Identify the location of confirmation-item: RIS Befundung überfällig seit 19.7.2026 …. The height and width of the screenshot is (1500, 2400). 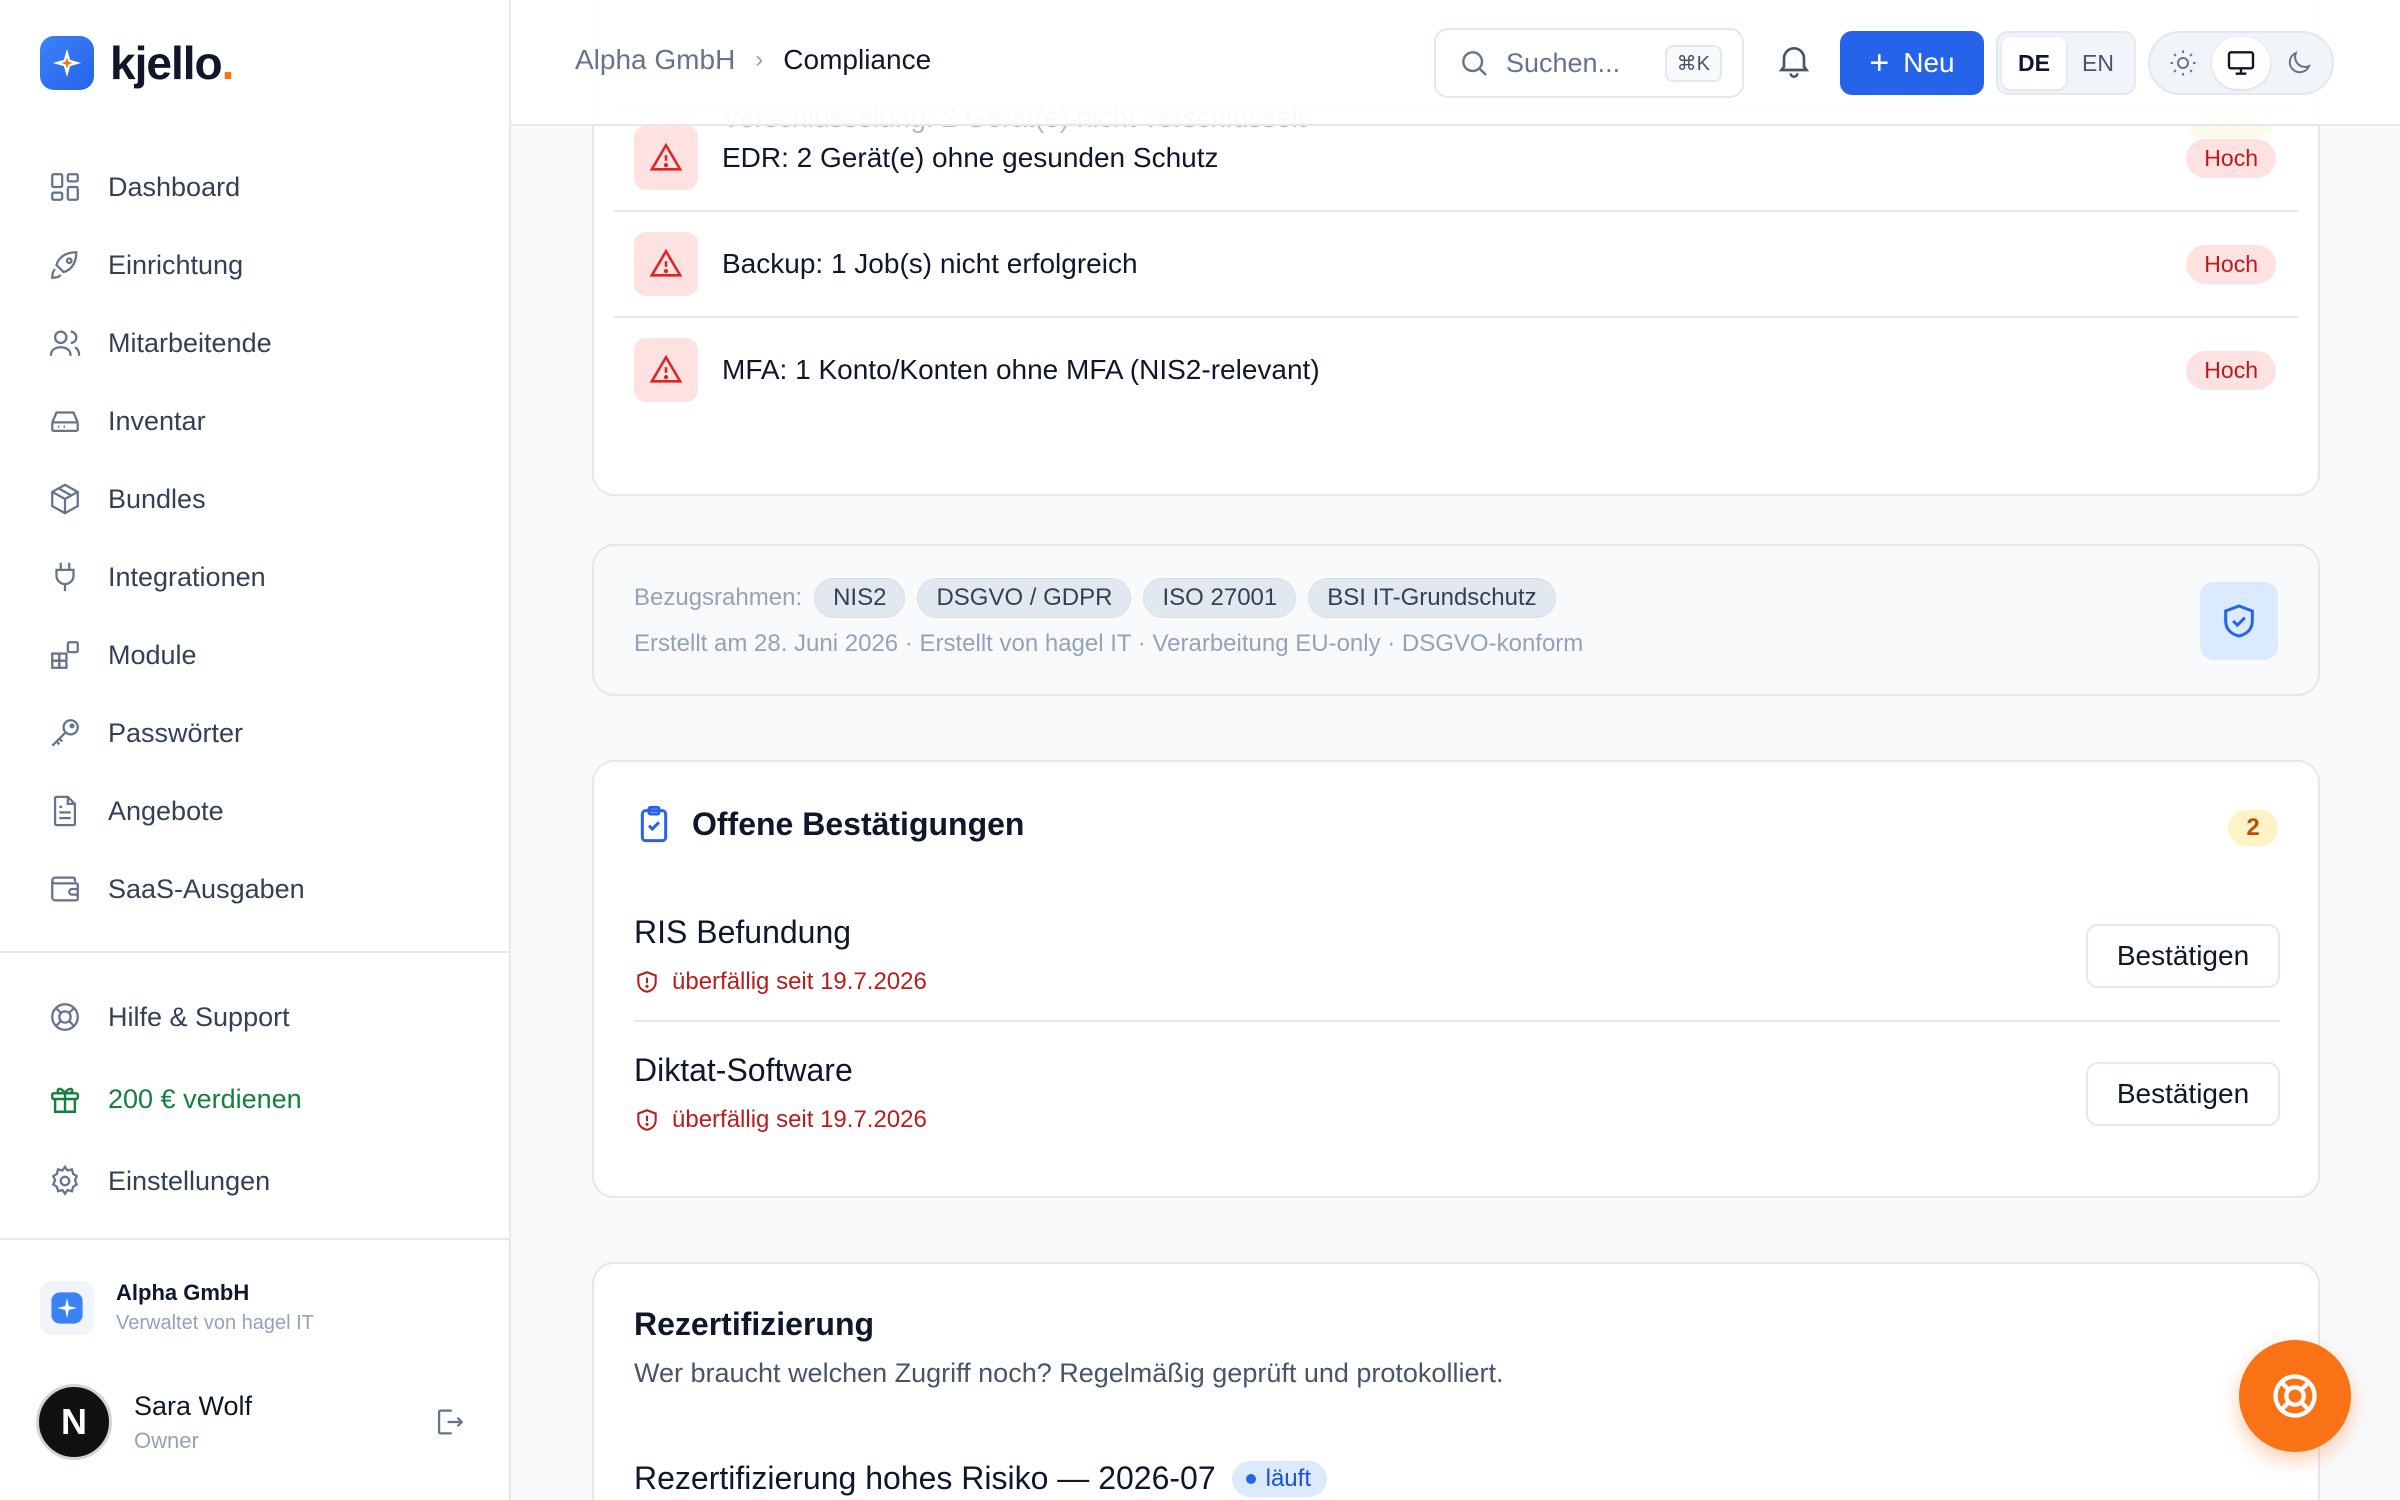
(1457, 961).